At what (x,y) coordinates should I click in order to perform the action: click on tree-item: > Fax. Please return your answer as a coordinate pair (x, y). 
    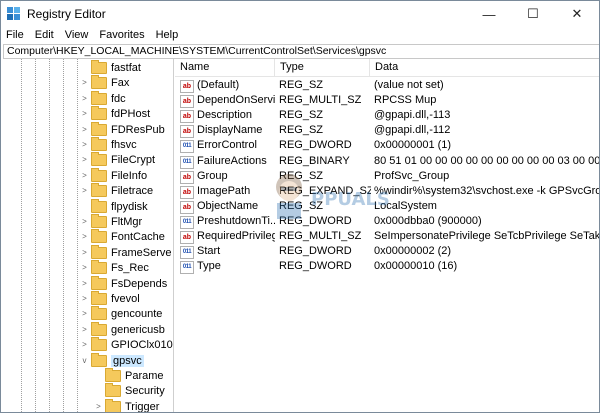
    Looking at the image, I should click on (105, 82).